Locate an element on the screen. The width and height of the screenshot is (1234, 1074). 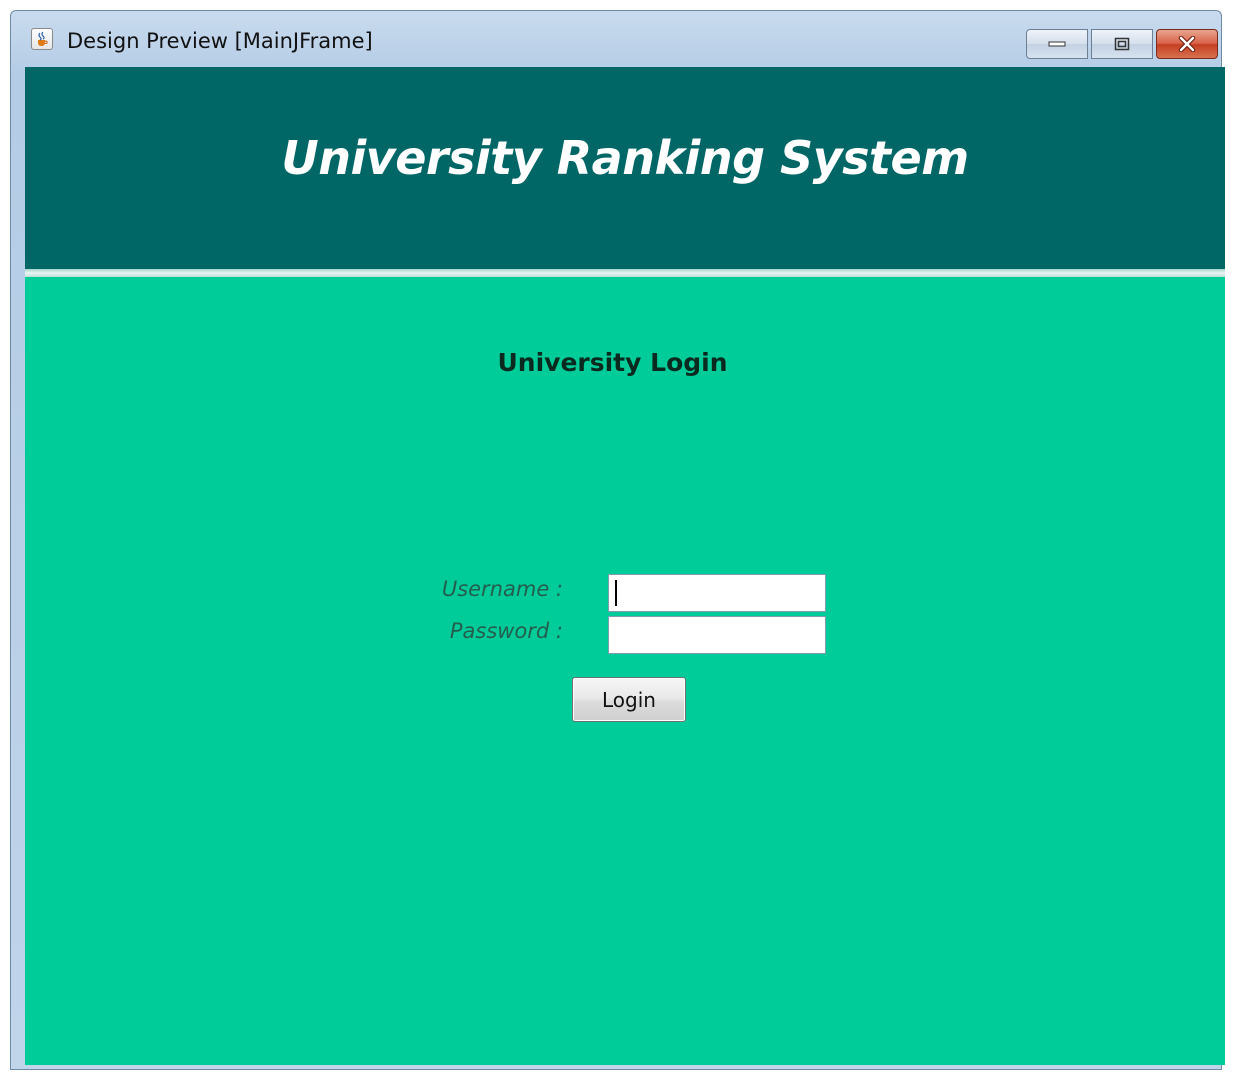
username-label: Username : is located at coordinates (502, 589).